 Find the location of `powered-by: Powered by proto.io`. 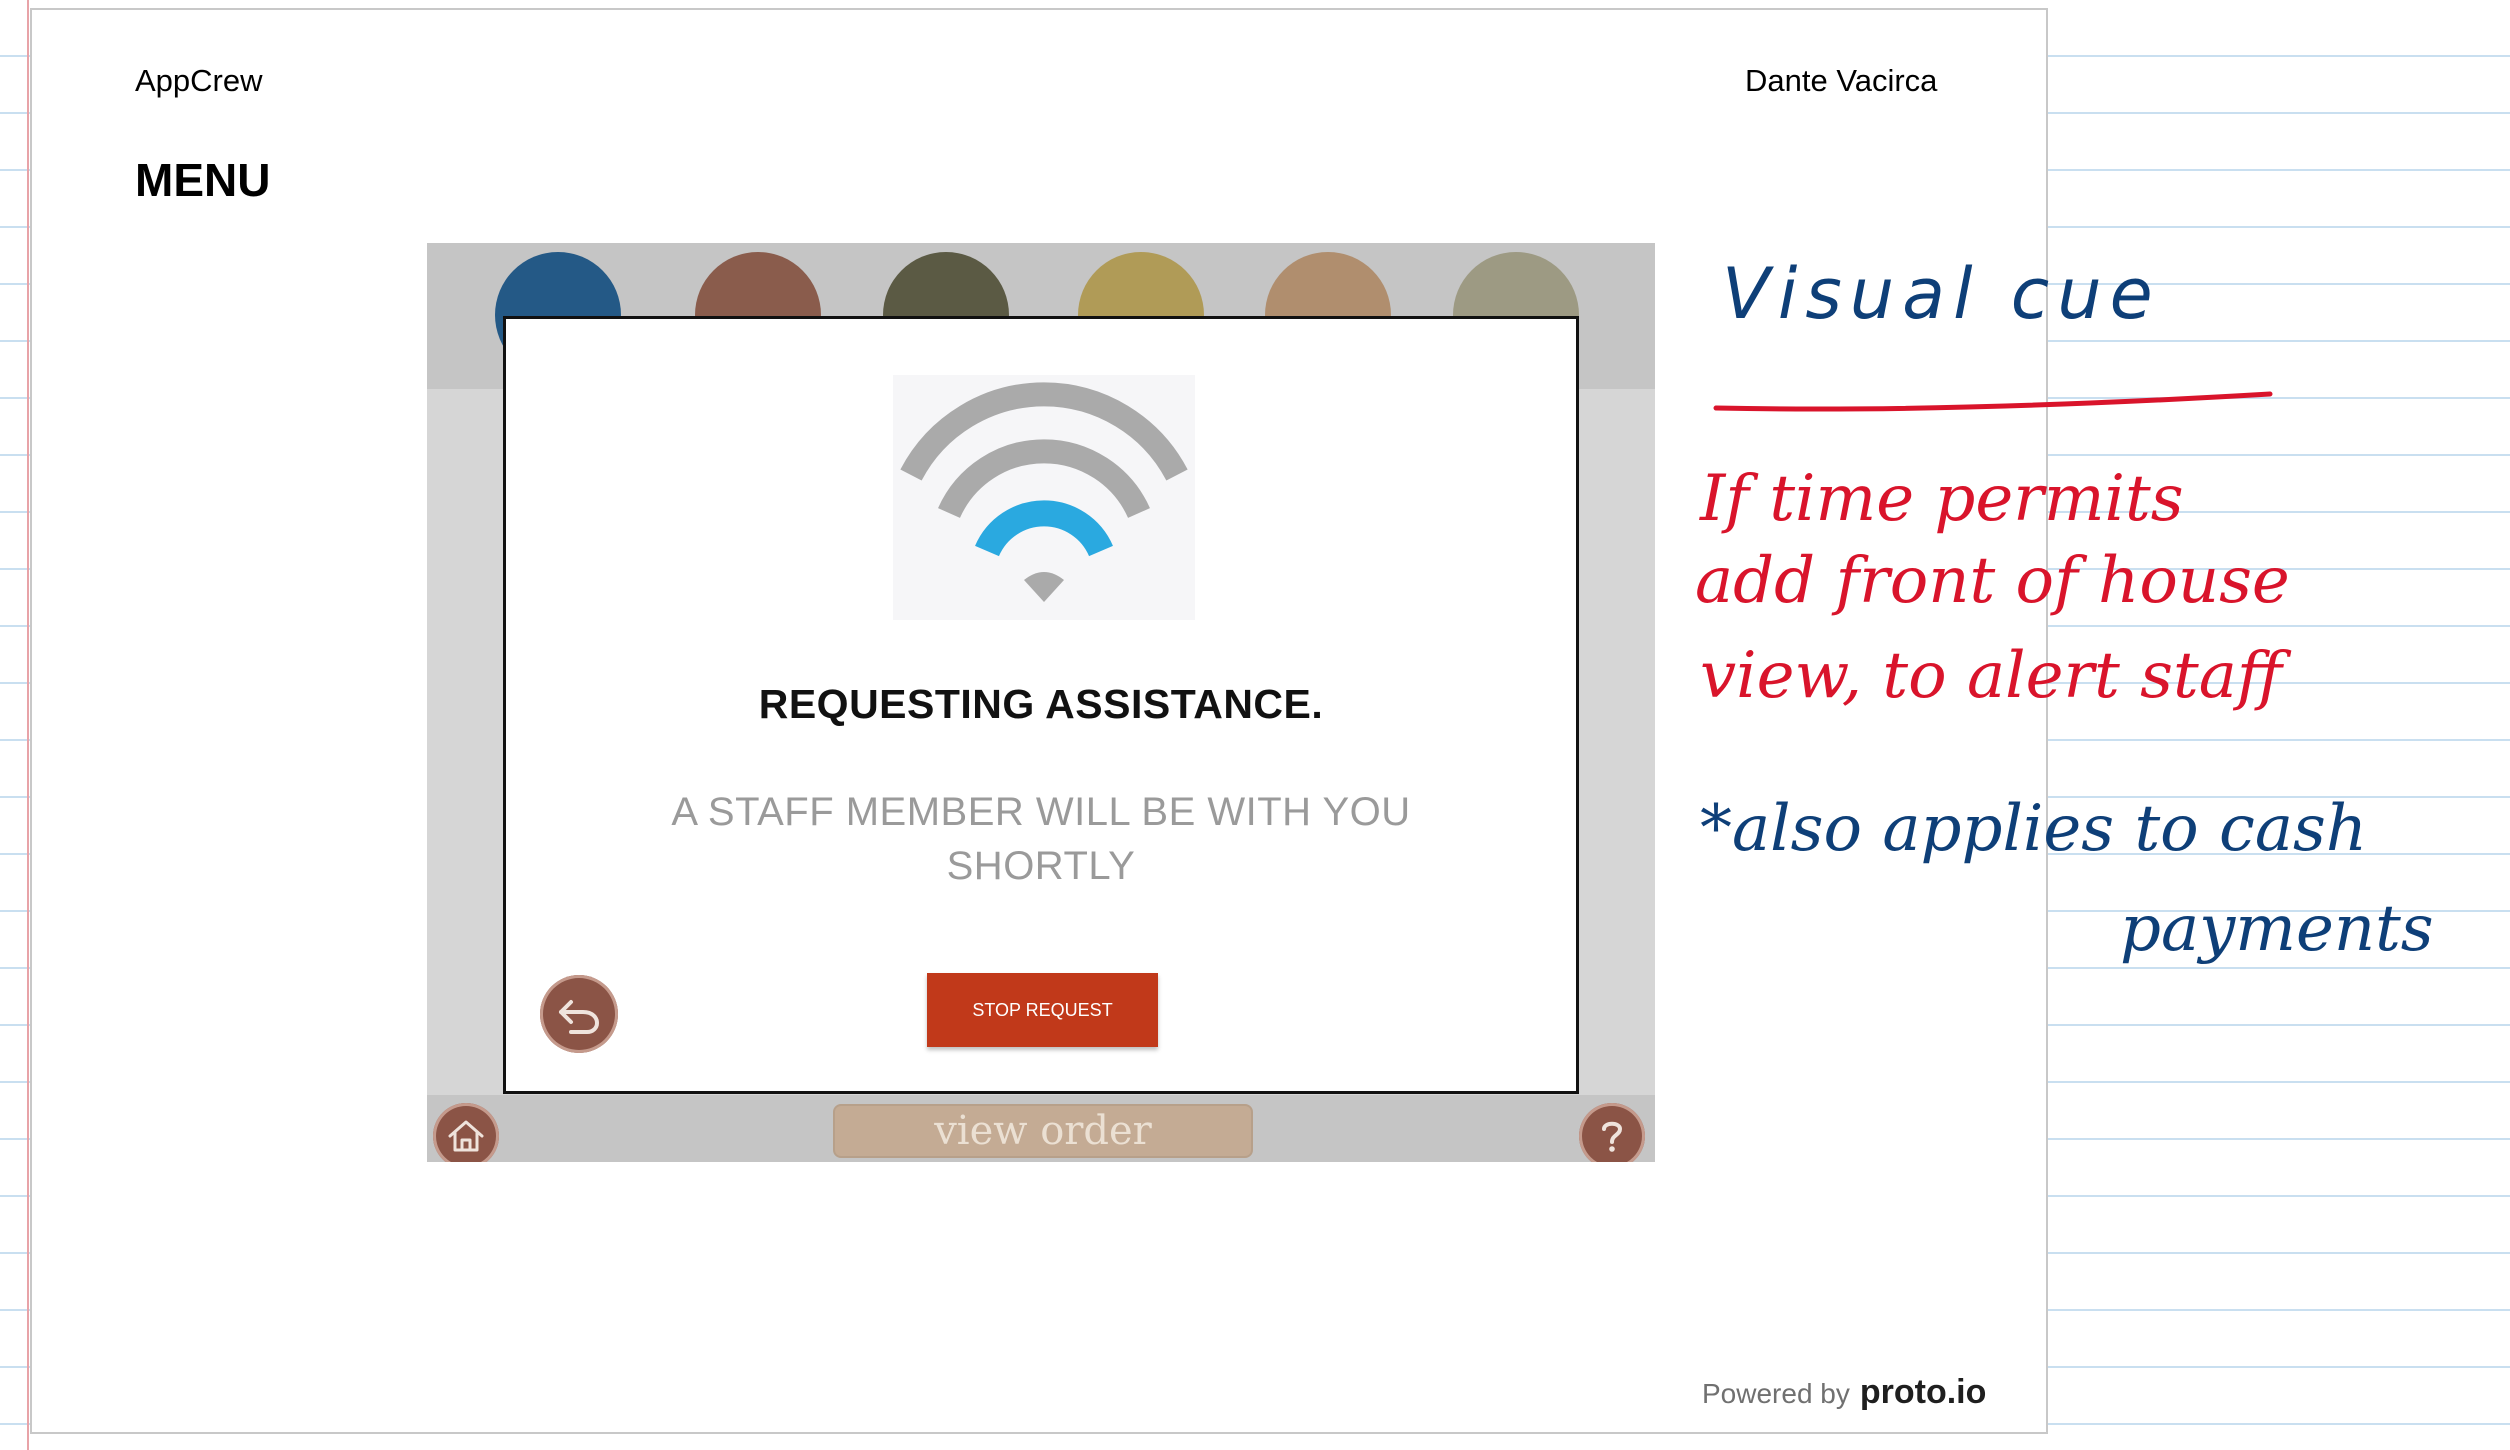

powered-by: Powered by proto.io is located at coordinates (1844, 1392).